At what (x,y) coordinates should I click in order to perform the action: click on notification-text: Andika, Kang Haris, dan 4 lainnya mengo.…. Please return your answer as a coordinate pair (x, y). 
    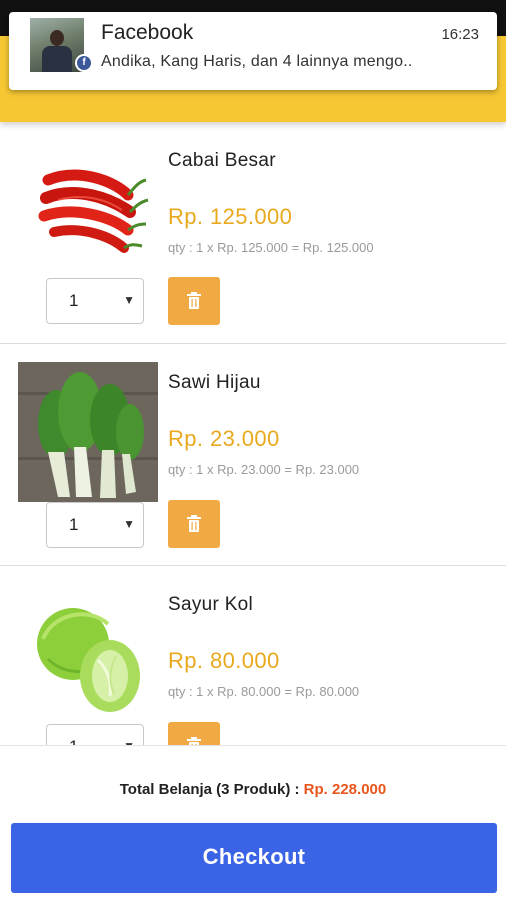
    Looking at the image, I should click on (257, 61).